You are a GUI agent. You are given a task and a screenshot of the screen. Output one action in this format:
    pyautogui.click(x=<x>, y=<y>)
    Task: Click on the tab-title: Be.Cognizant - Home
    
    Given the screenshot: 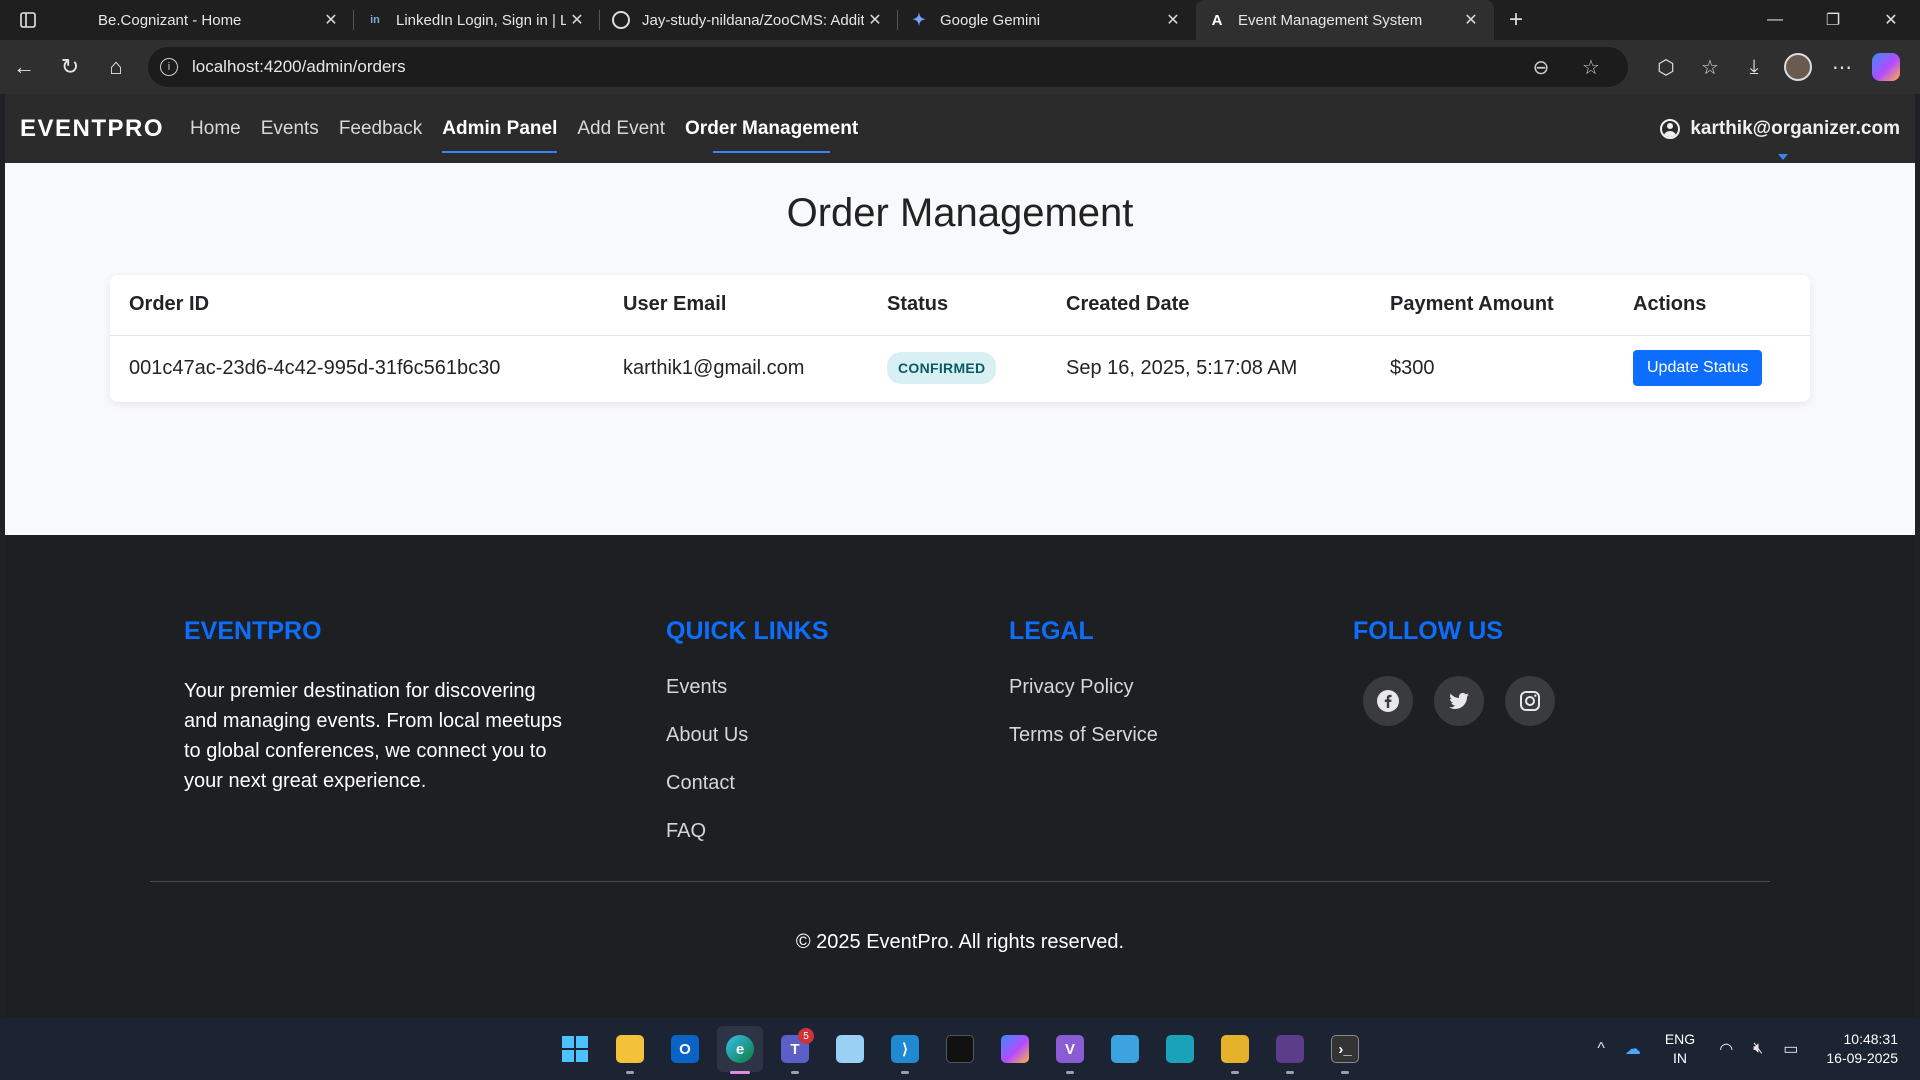 What is the action you would take?
    pyautogui.click(x=170, y=20)
    